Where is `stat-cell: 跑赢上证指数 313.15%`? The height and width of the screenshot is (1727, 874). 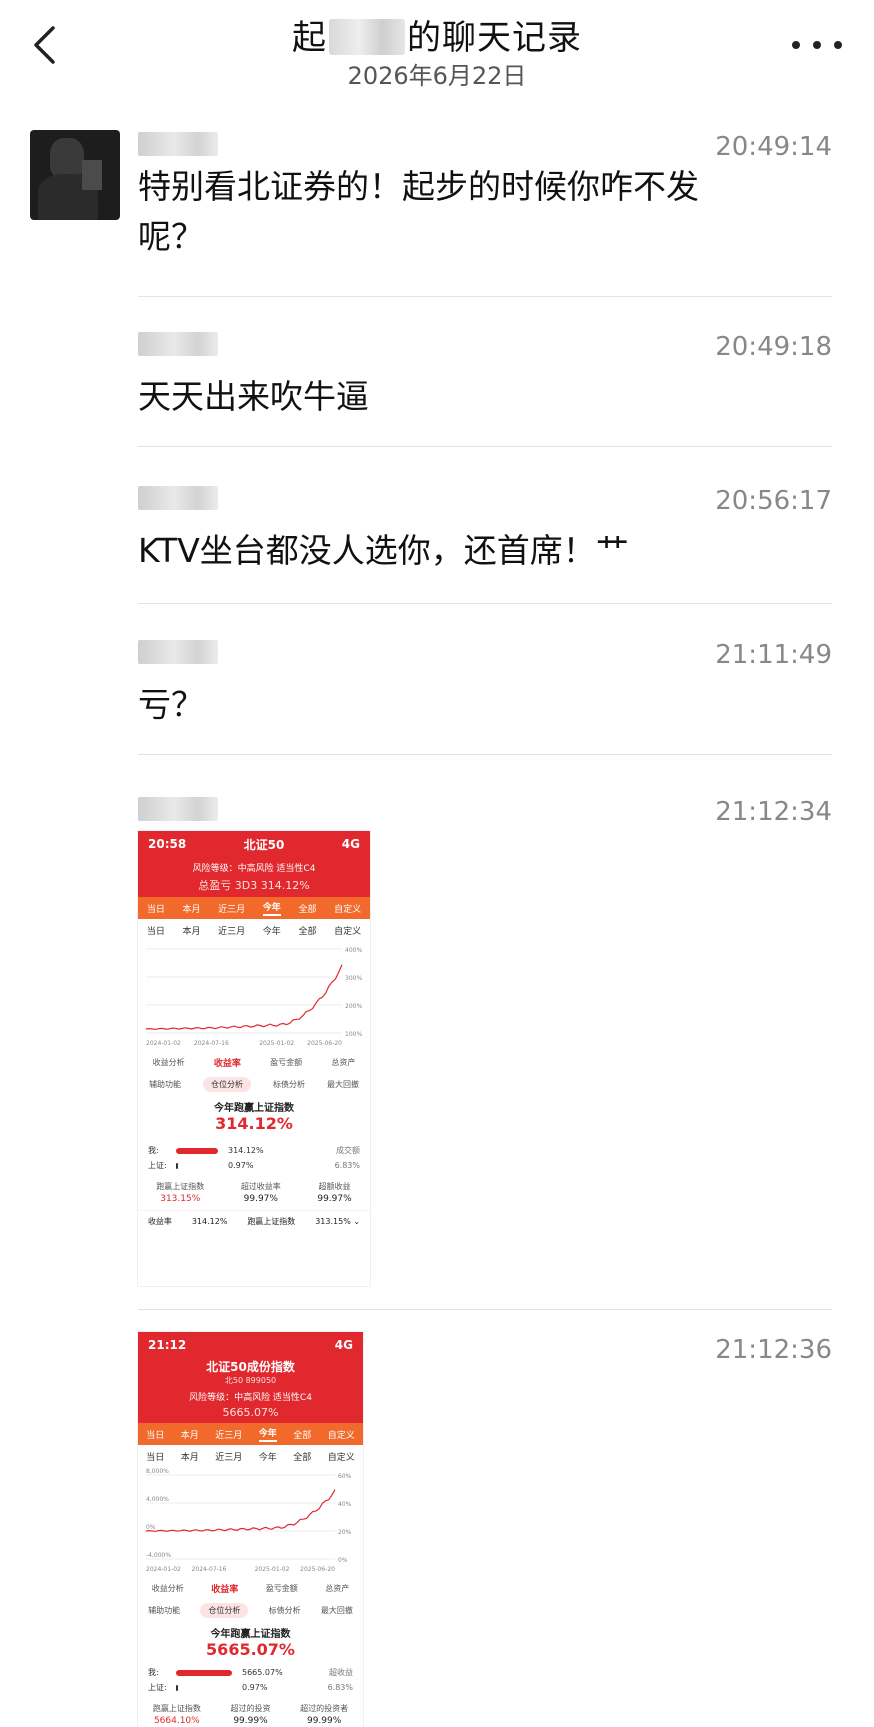
stat-cell: 跑赢上证指数 313.15% is located at coordinates (180, 1193).